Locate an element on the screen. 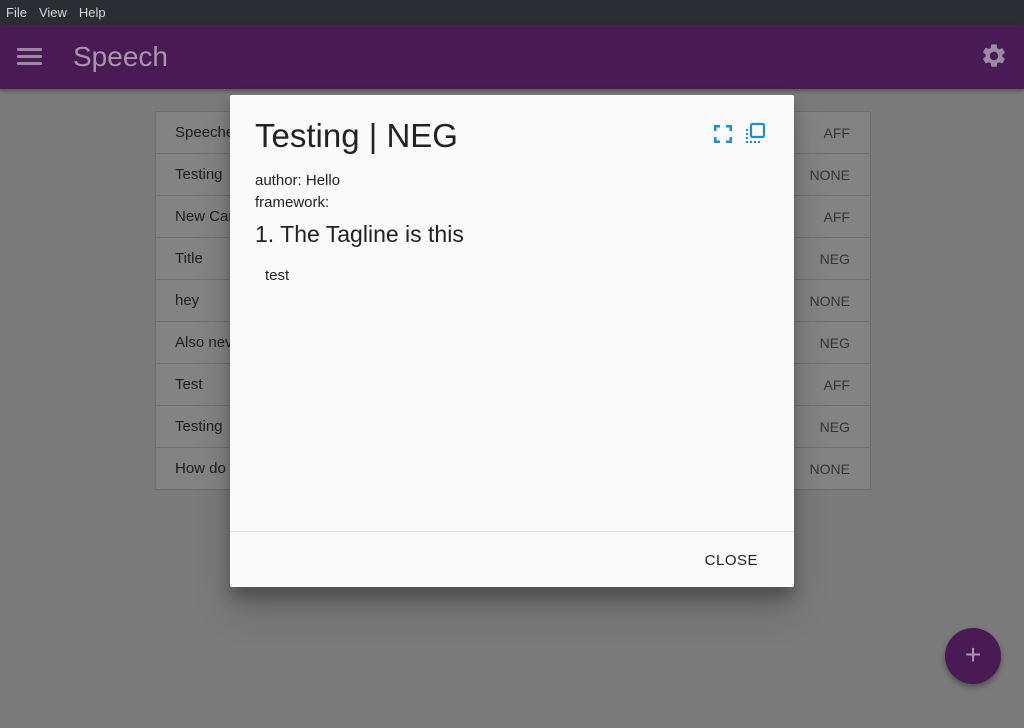 Image resolution: width=1024 pixels, height=728 pixels. card-text: test is located at coordinates (277, 275).